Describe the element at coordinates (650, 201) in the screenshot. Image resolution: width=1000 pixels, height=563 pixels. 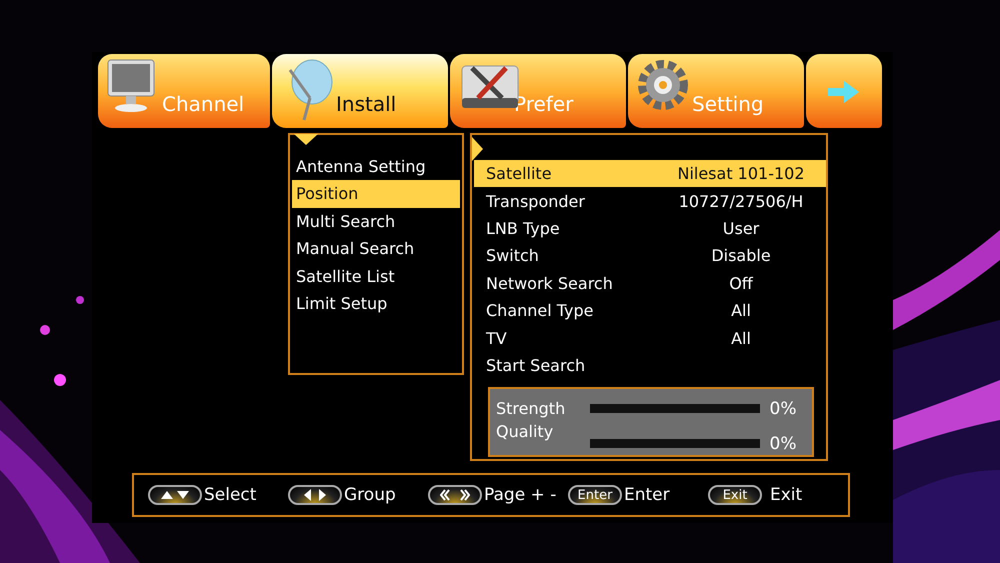
I see `setting-row: Transponder 10727/27506/H` at that location.